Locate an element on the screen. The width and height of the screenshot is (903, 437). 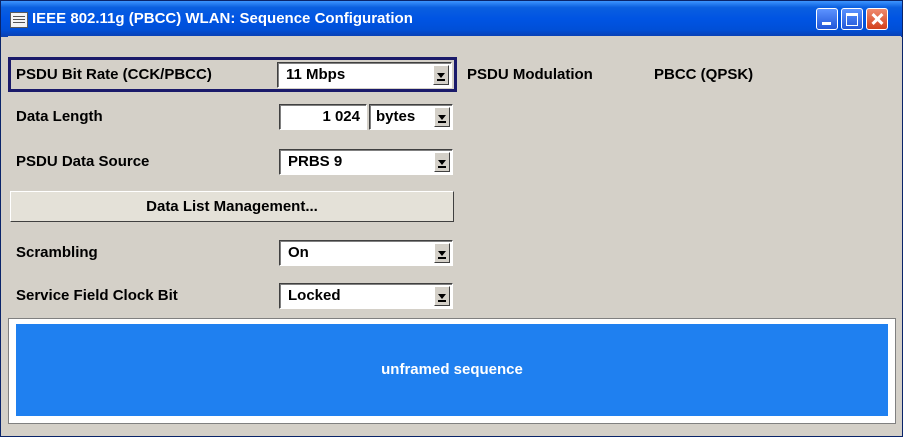
psdu-modulation-value: PBCC (QPSK) is located at coordinates (704, 74).